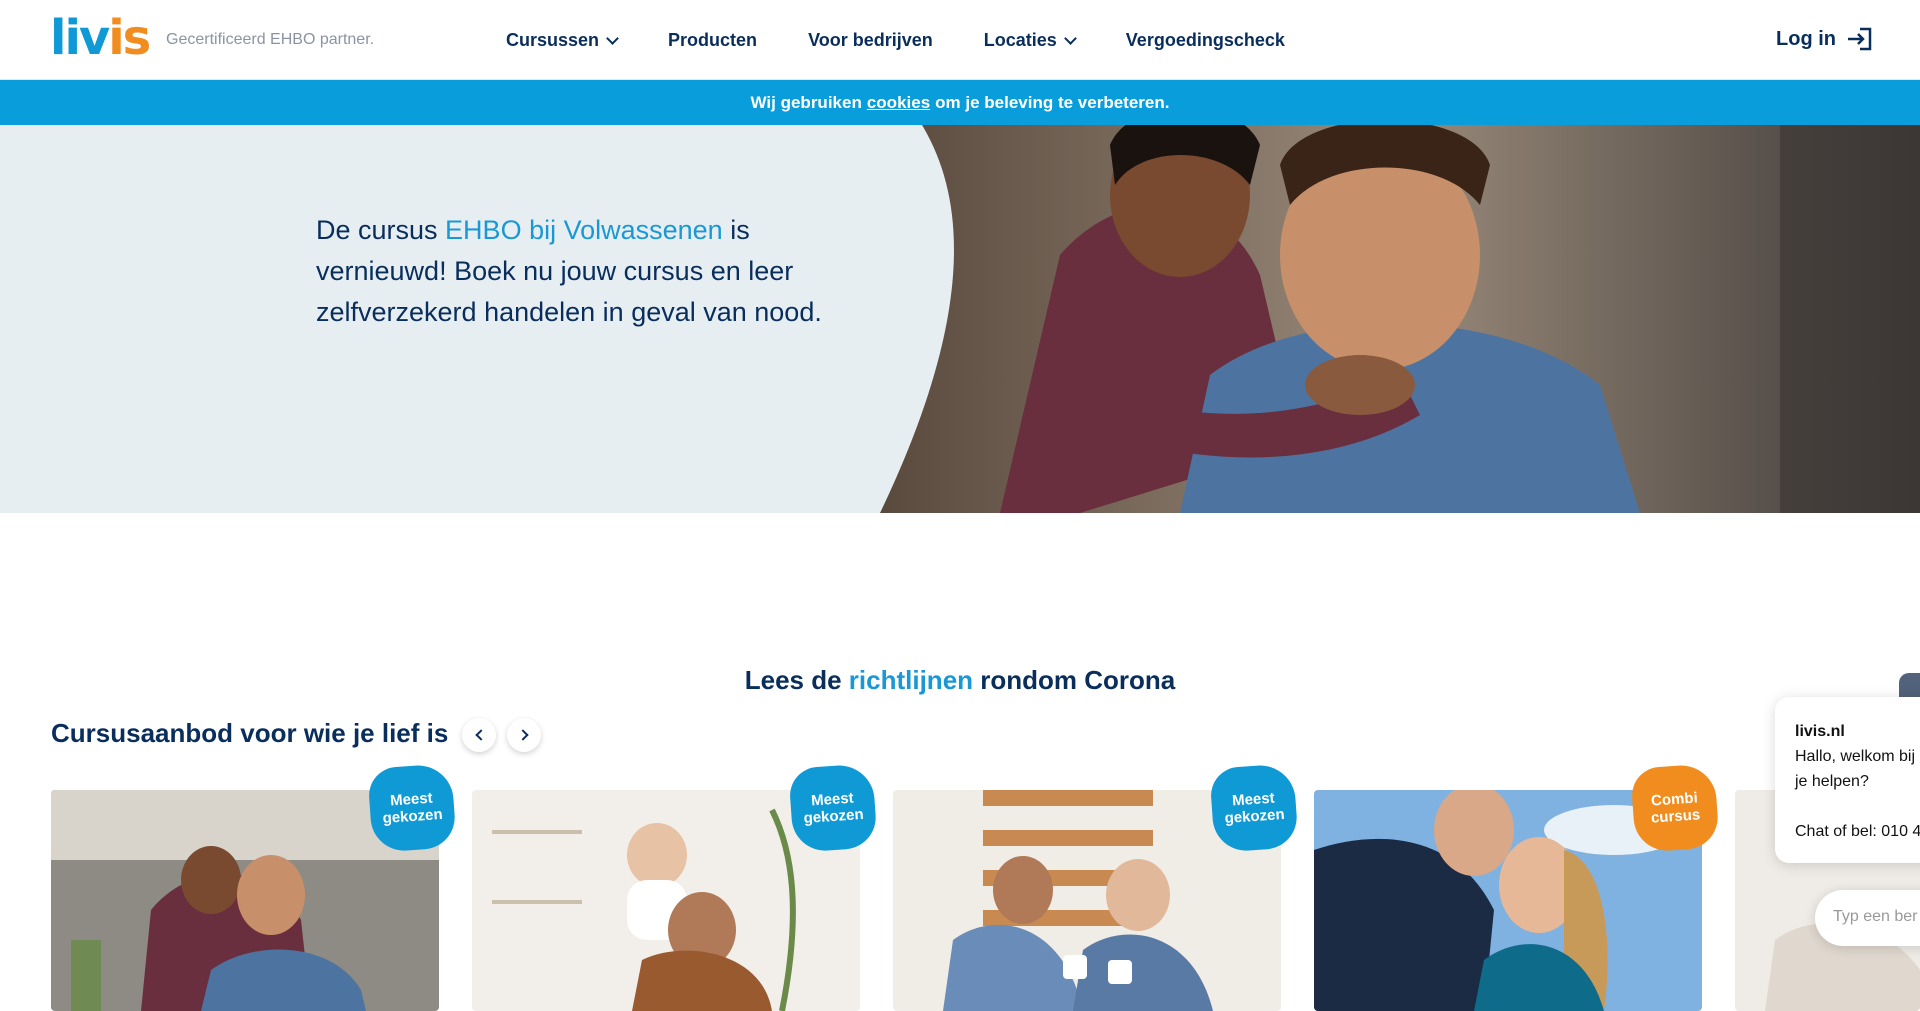 This screenshot has width=1920, height=1011. I want to click on hero-course-link: EHBO bij Volwassenen, so click(584, 230).